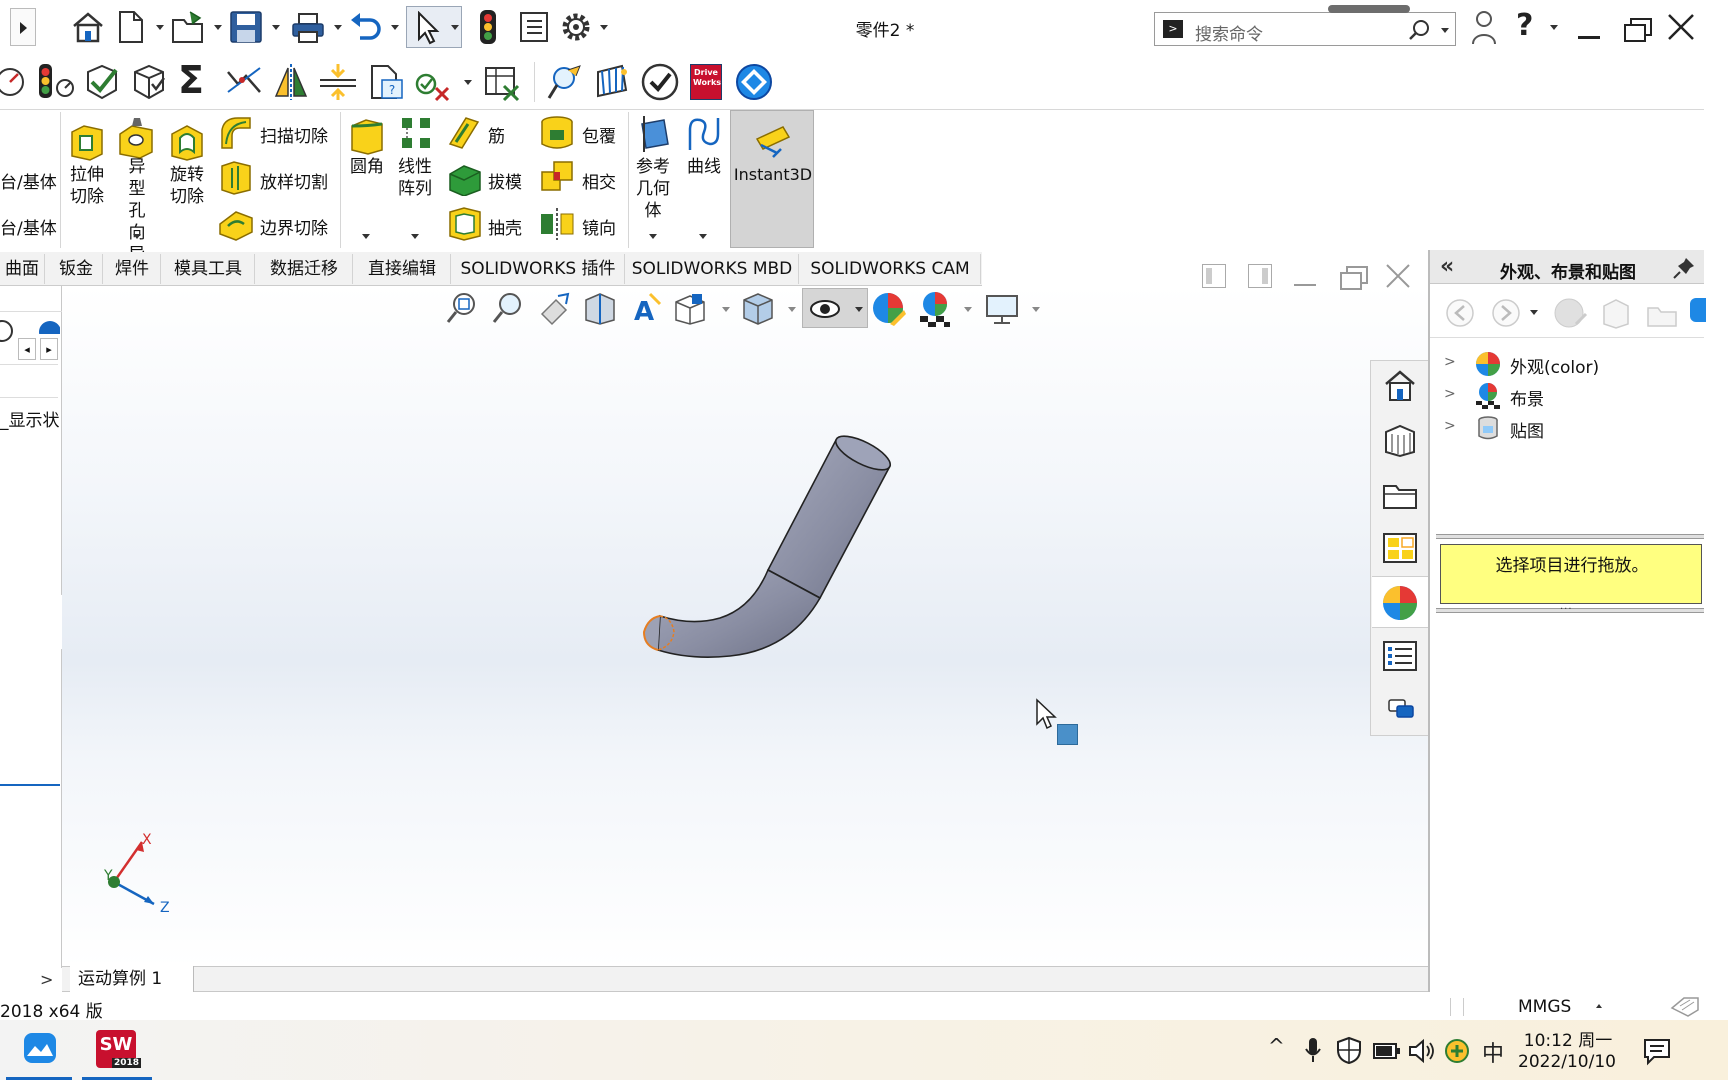  What do you see at coordinates (1400, 548) in the screenshot?
I see `view-palette-icon` at bounding box center [1400, 548].